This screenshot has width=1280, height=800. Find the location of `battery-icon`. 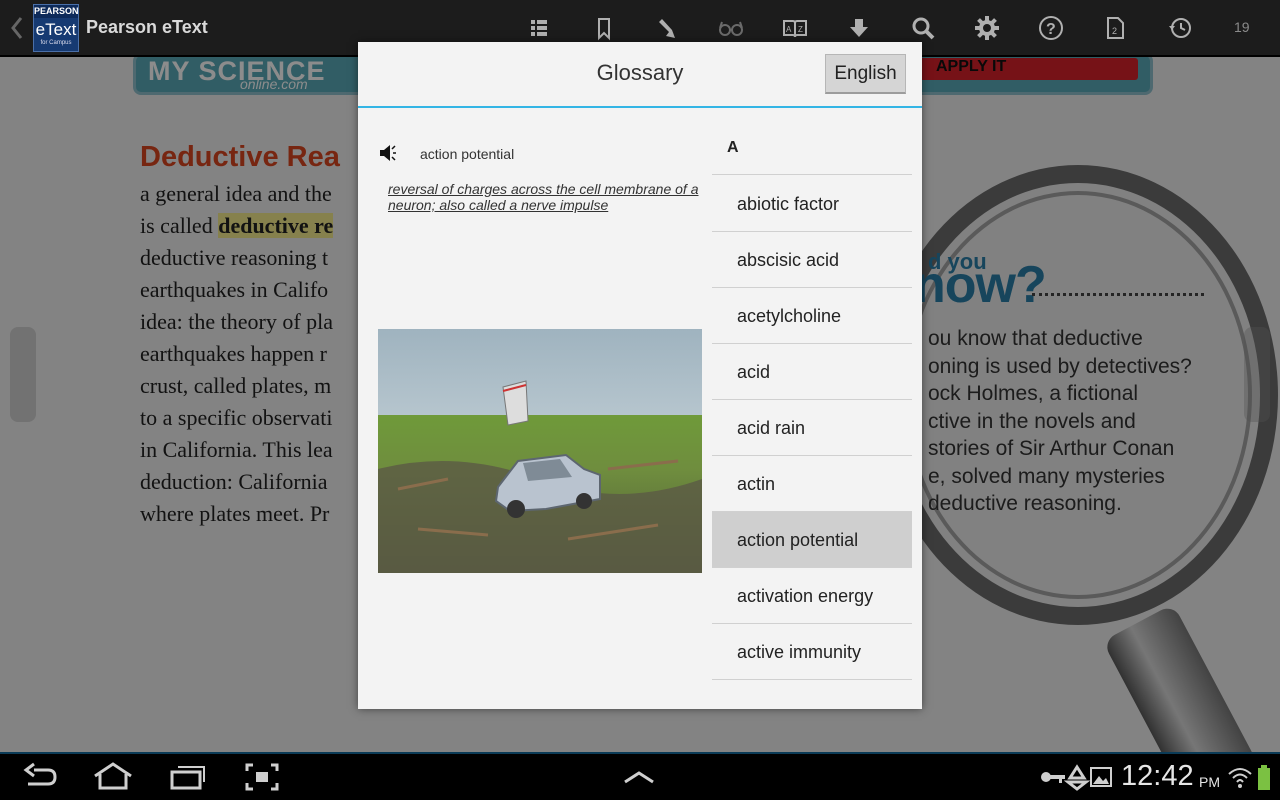

battery-icon is located at coordinates (1264, 777).